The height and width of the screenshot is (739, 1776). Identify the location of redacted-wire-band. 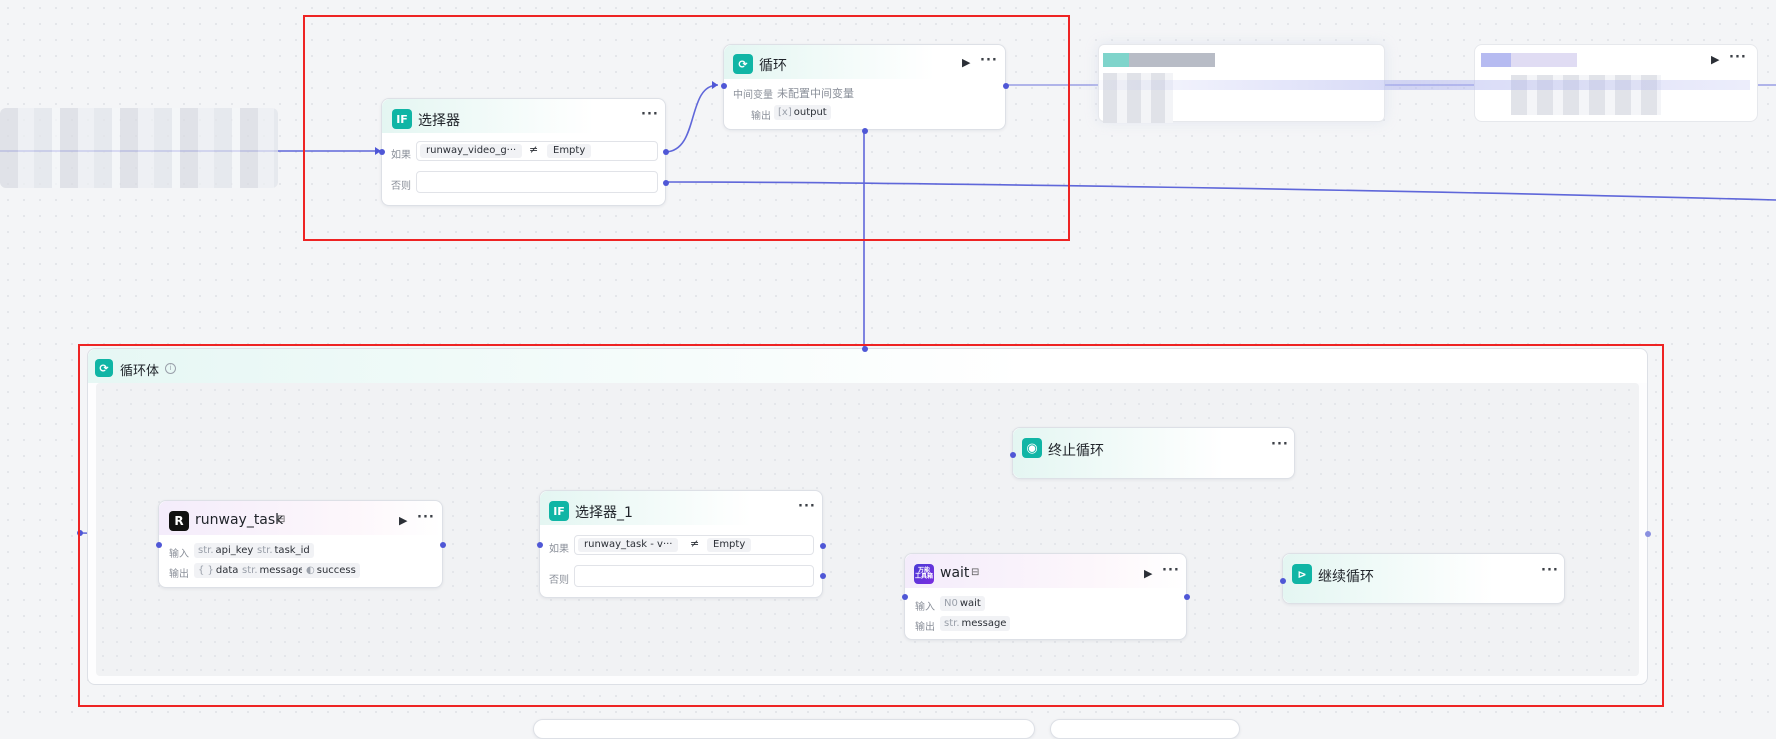
(1405, 85).